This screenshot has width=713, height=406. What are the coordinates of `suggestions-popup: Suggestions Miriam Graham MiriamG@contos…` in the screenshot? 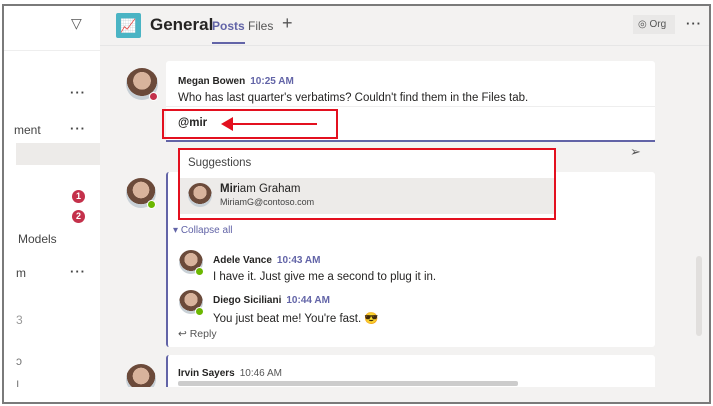 It's located at (367, 184).